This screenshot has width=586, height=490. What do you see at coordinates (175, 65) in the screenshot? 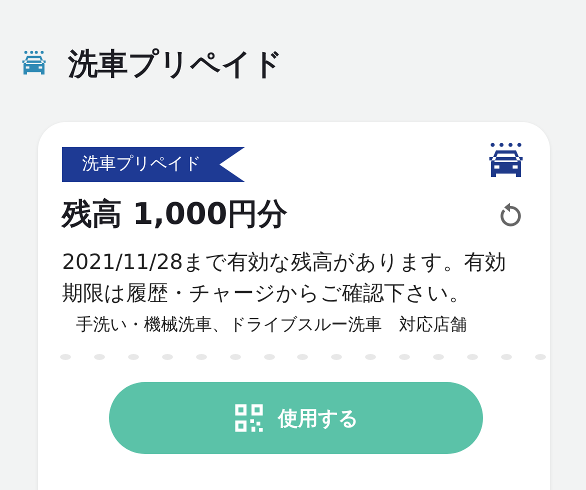
I see `page-title: 洗車プリペイド` at bounding box center [175, 65].